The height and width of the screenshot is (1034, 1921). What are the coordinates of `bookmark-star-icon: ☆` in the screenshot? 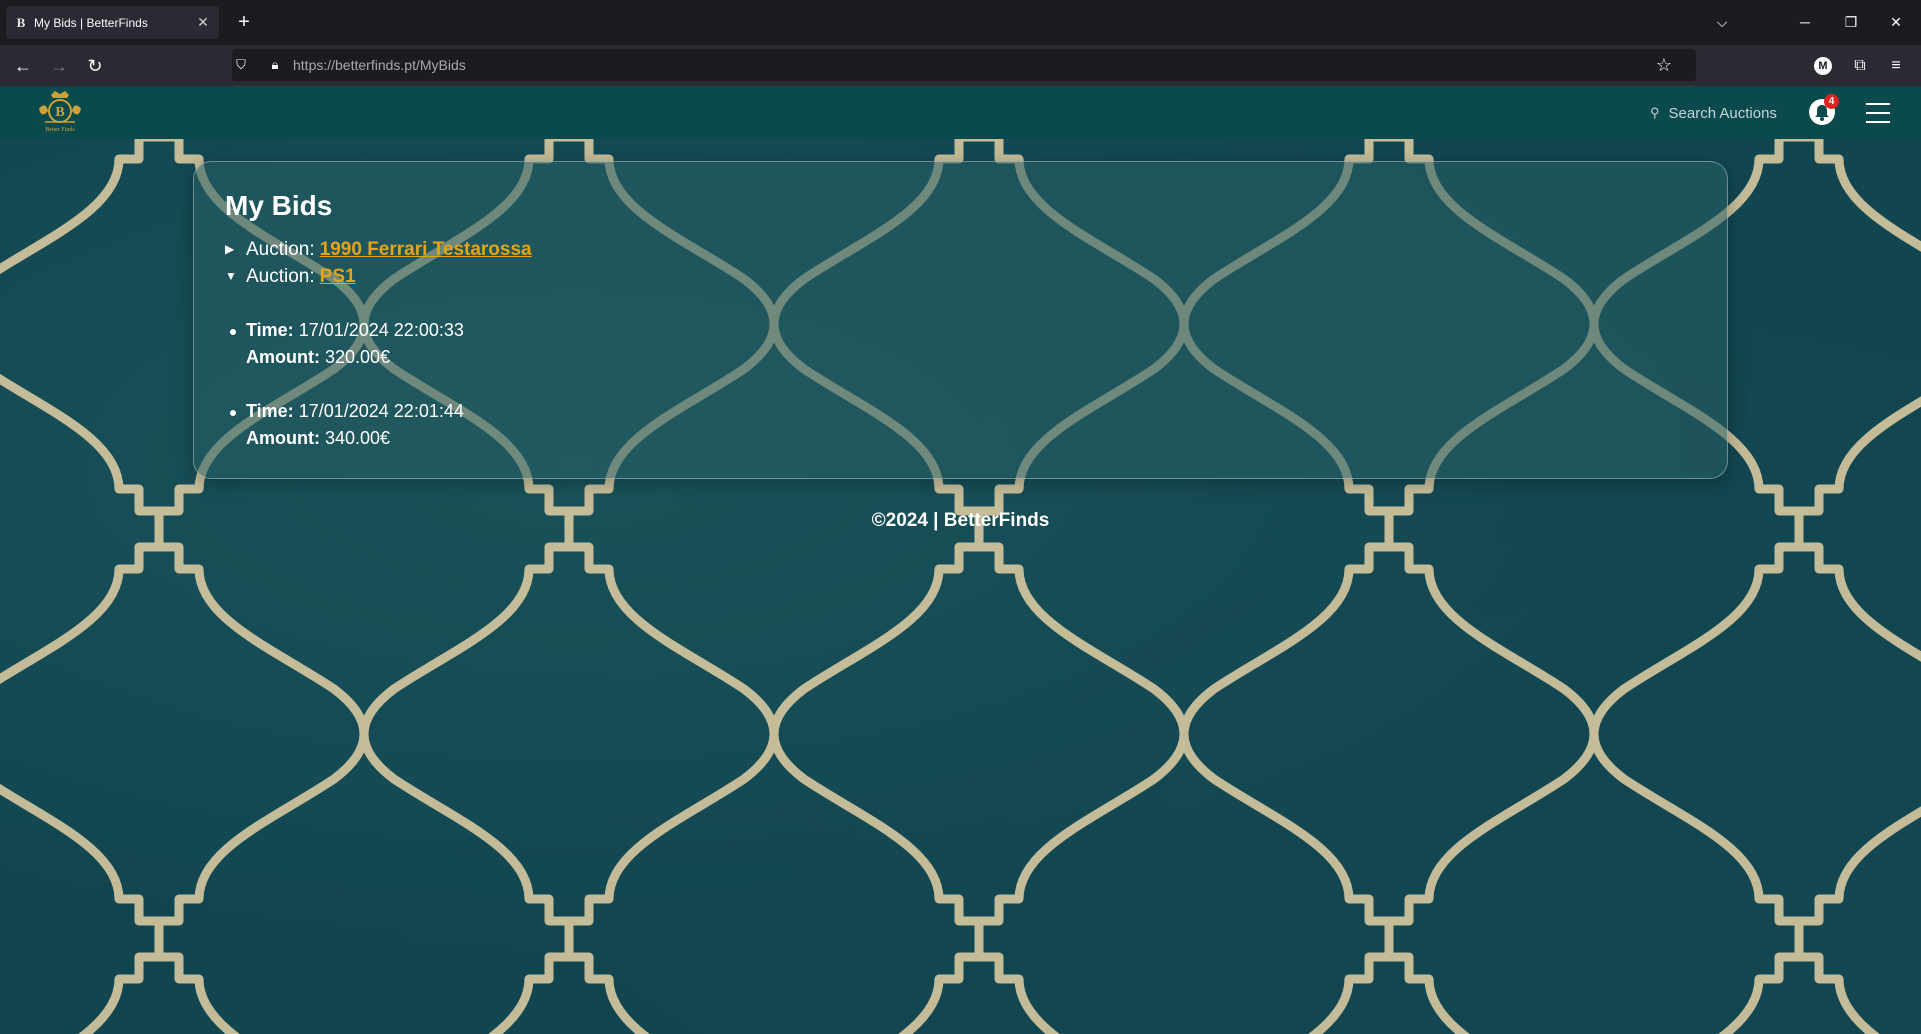 It's located at (1664, 65).